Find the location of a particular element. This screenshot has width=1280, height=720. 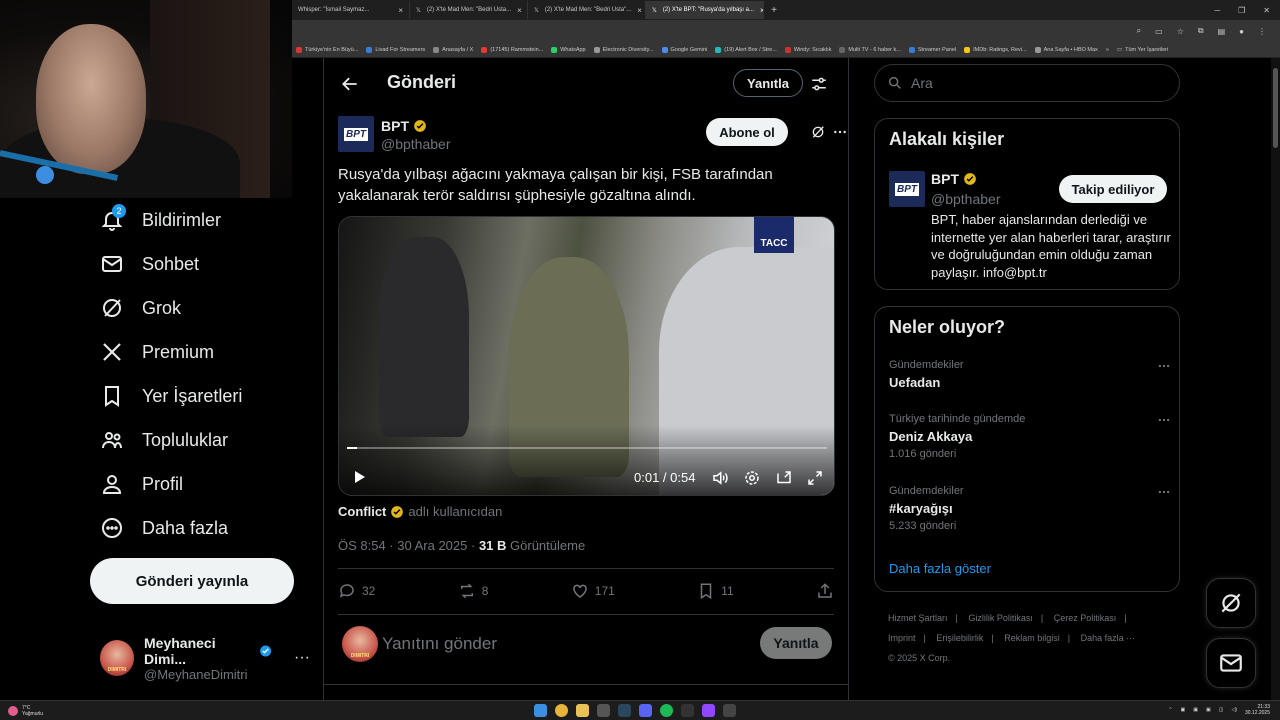

bookmark-item: Google Gemini is located at coordinates (685, 49).